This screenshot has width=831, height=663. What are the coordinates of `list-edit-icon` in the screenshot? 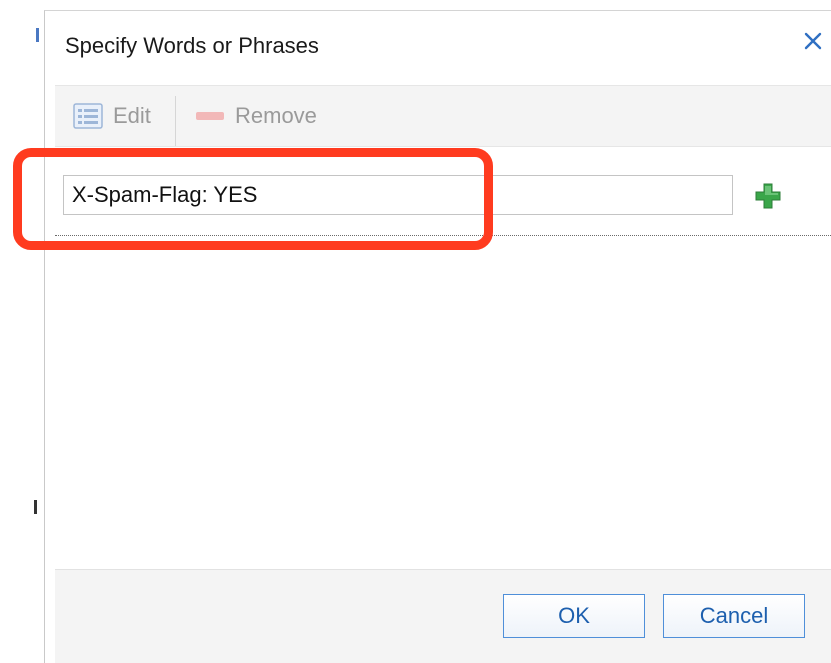 It's located at (88, 116).